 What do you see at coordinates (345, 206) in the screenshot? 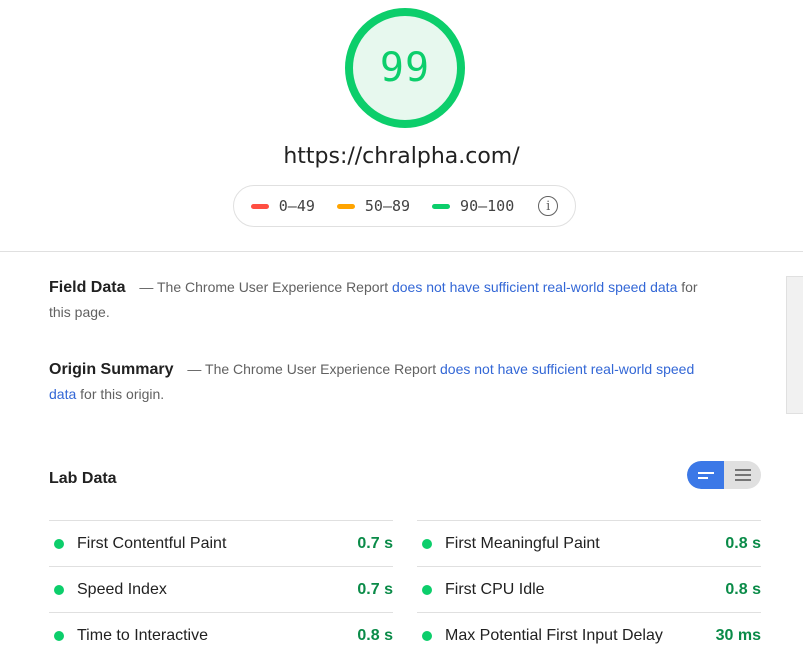
I see `legend-swatch-average` at bounding box center [345, 206].